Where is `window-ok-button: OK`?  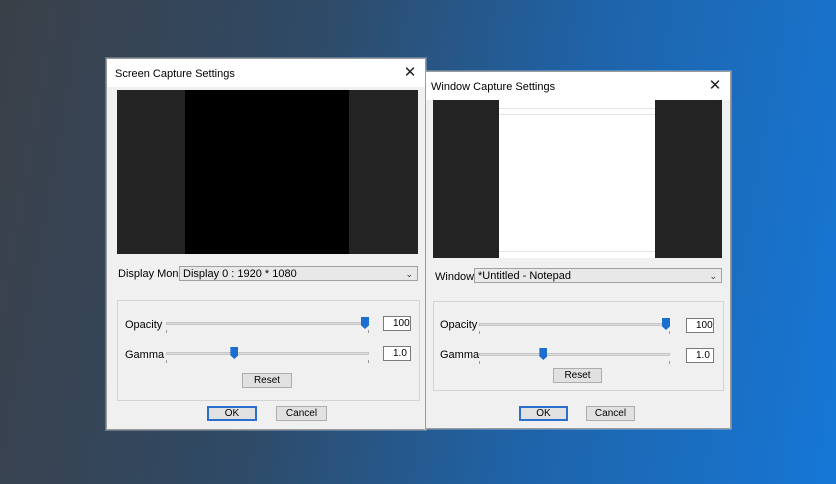
window-ok-button: OK is located at coordinates (543, 413).